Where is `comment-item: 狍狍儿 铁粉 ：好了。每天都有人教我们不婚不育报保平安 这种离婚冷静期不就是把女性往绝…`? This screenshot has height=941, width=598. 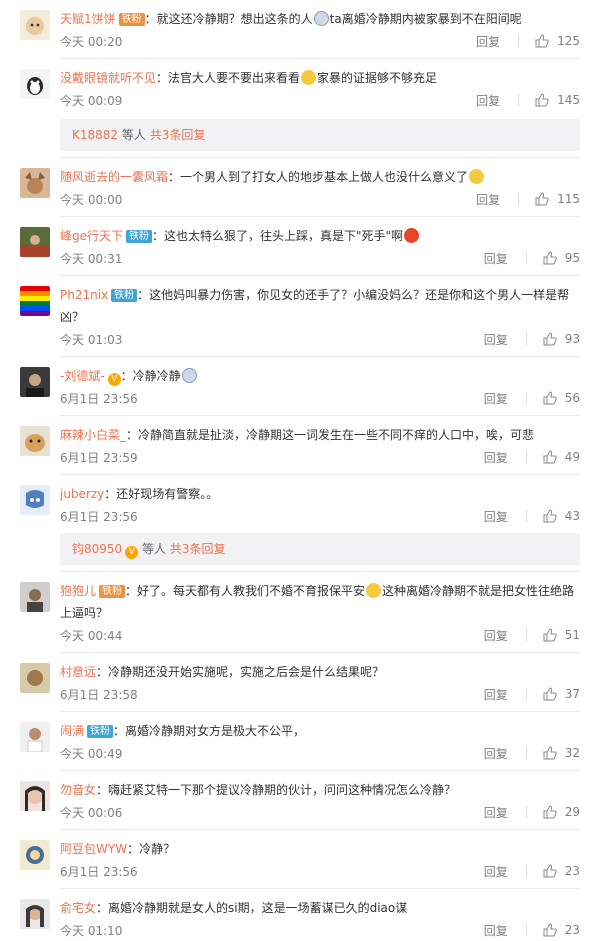
comment-item: 狍狍儿 铁粉 ：好了。每天都有人教我们不婚不育报保平安 这种离婚冷静期不就是把女性往绝… is located at coordinates (299, 609).